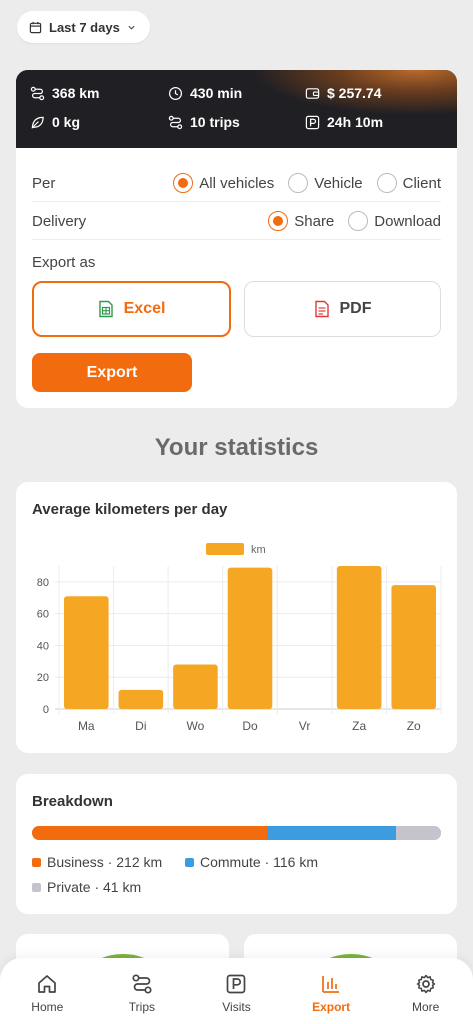 The width and height of the screenshot is (473, 1024). Describe the element at coordinates (149, 833) in the screenshot. I see `segment-business` at that location.